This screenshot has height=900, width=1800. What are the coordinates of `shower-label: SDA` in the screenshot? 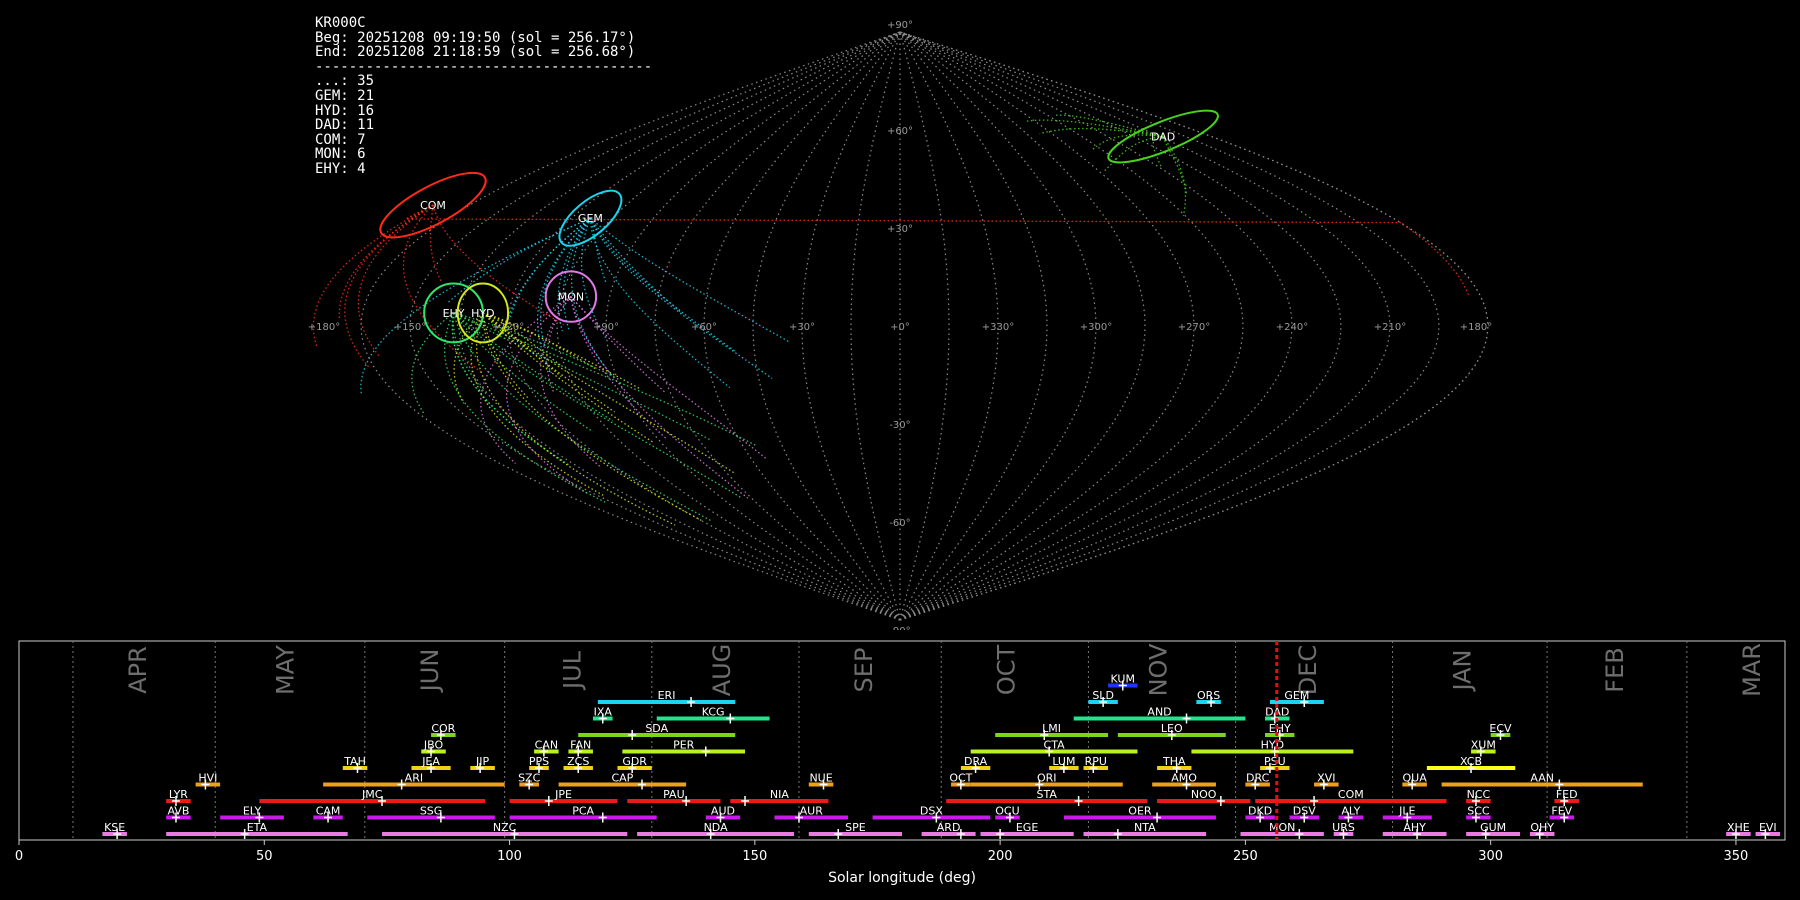 It's located at (656, 728).